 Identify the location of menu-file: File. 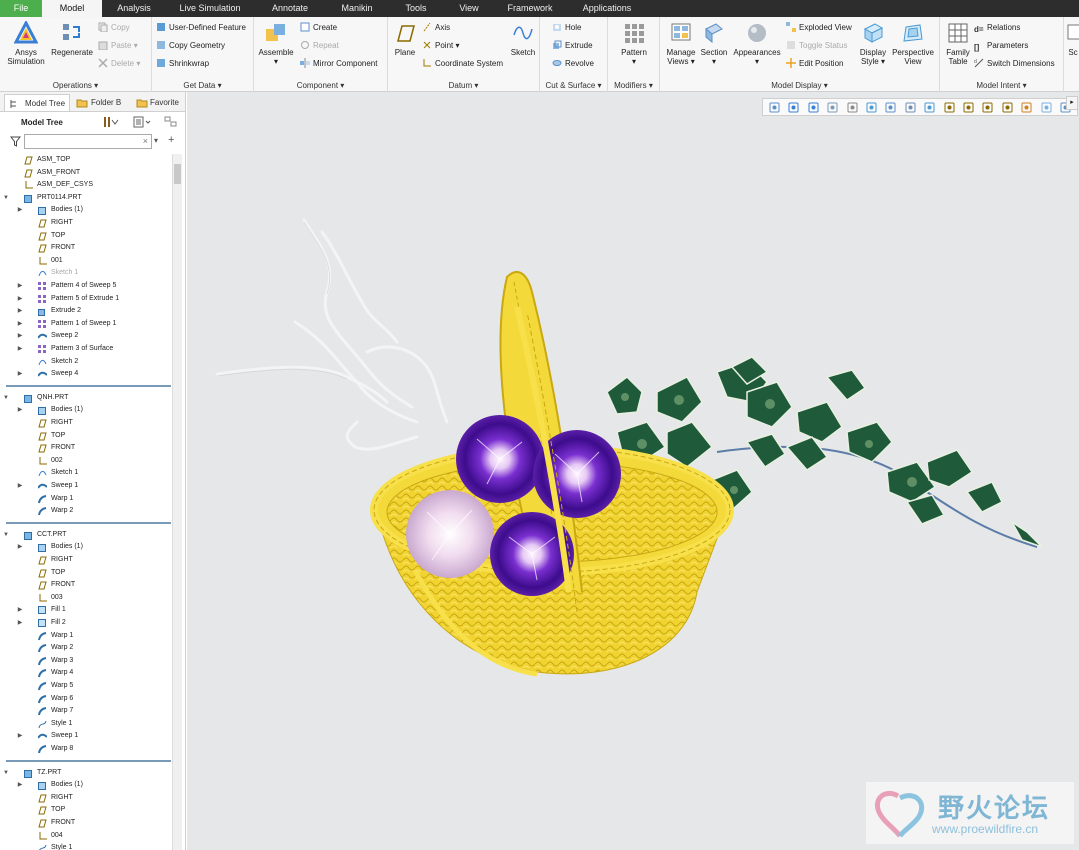
(21, 8).